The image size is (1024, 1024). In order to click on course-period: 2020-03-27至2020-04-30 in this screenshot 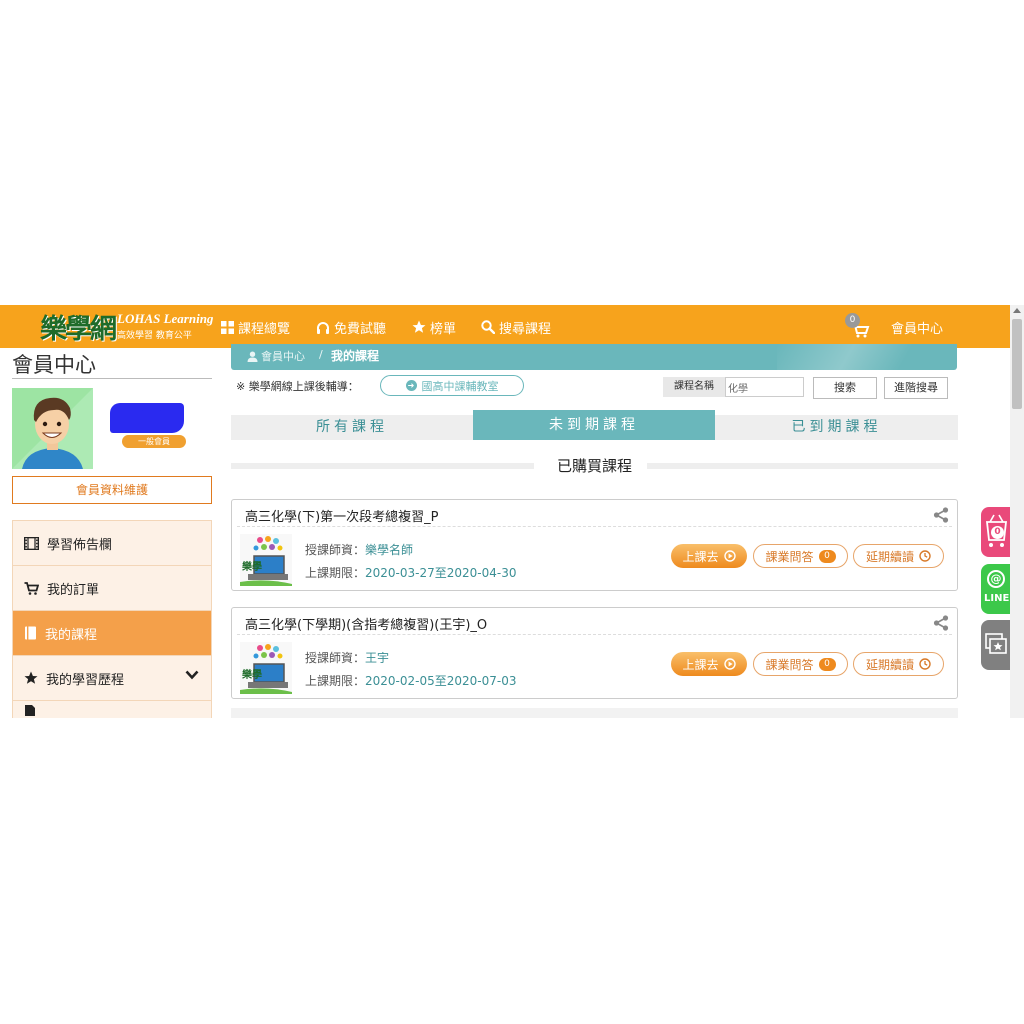, I will do `click(441, 573)`.